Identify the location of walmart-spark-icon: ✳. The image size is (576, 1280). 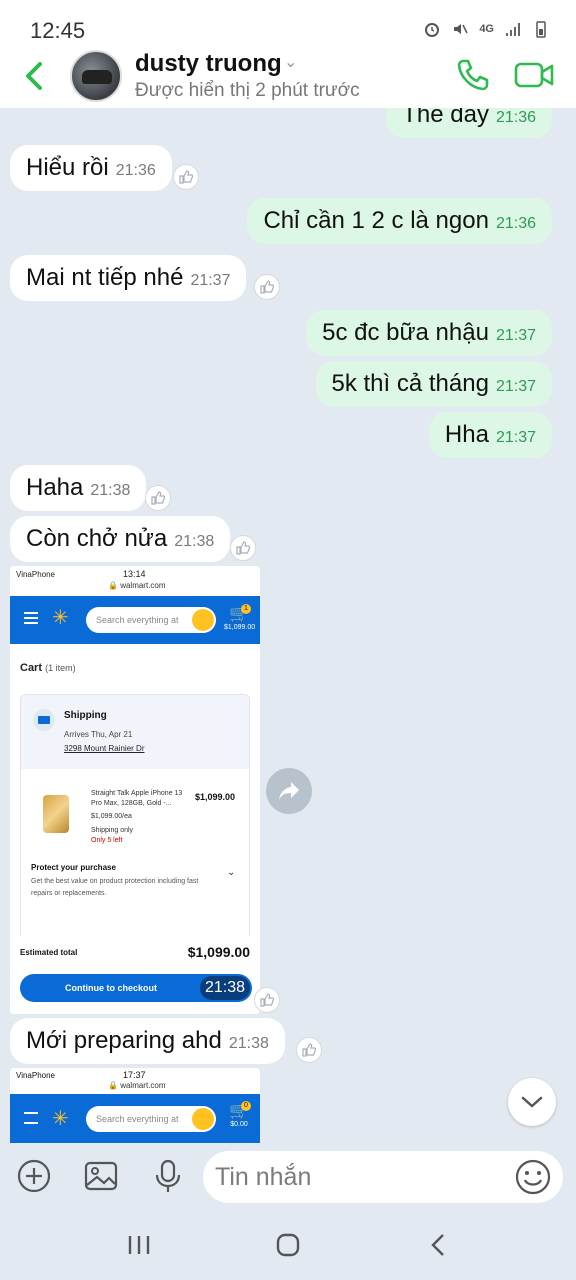
(60, 1119).